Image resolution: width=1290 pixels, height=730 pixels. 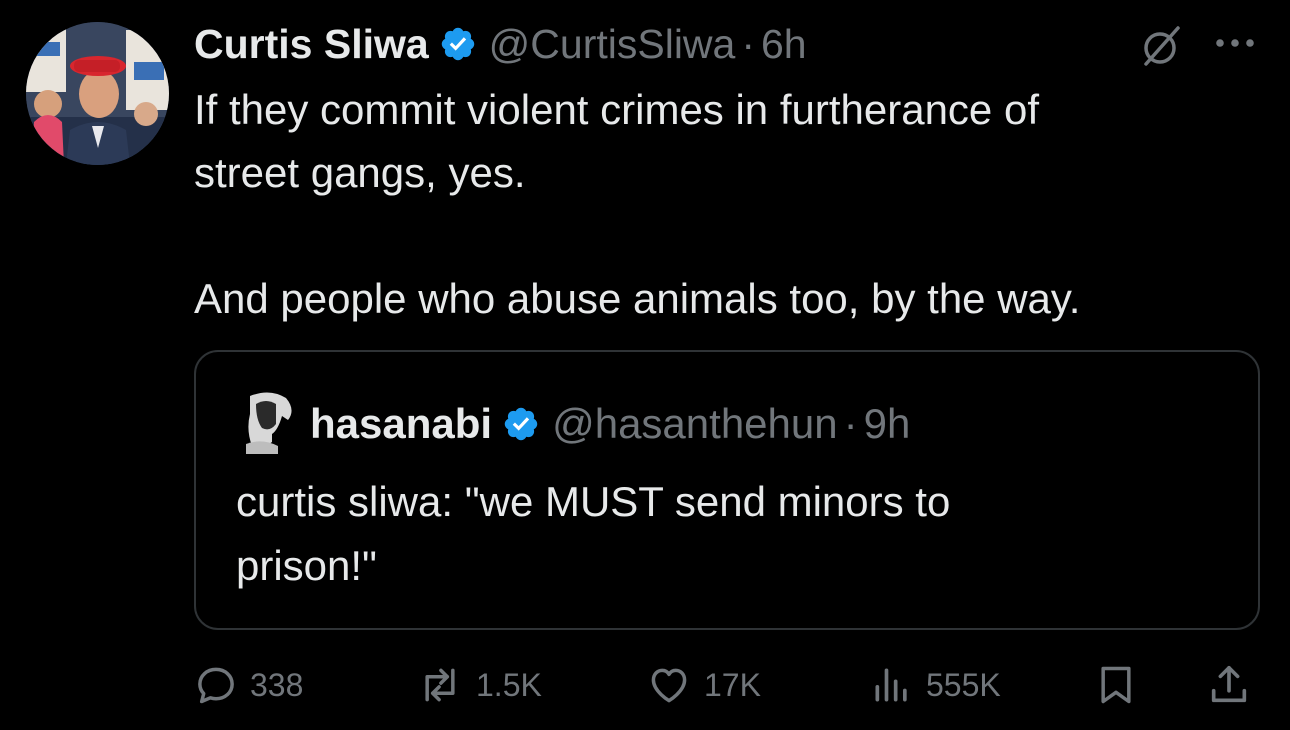 I want to click on share-button, so click(x=1229, y=685).